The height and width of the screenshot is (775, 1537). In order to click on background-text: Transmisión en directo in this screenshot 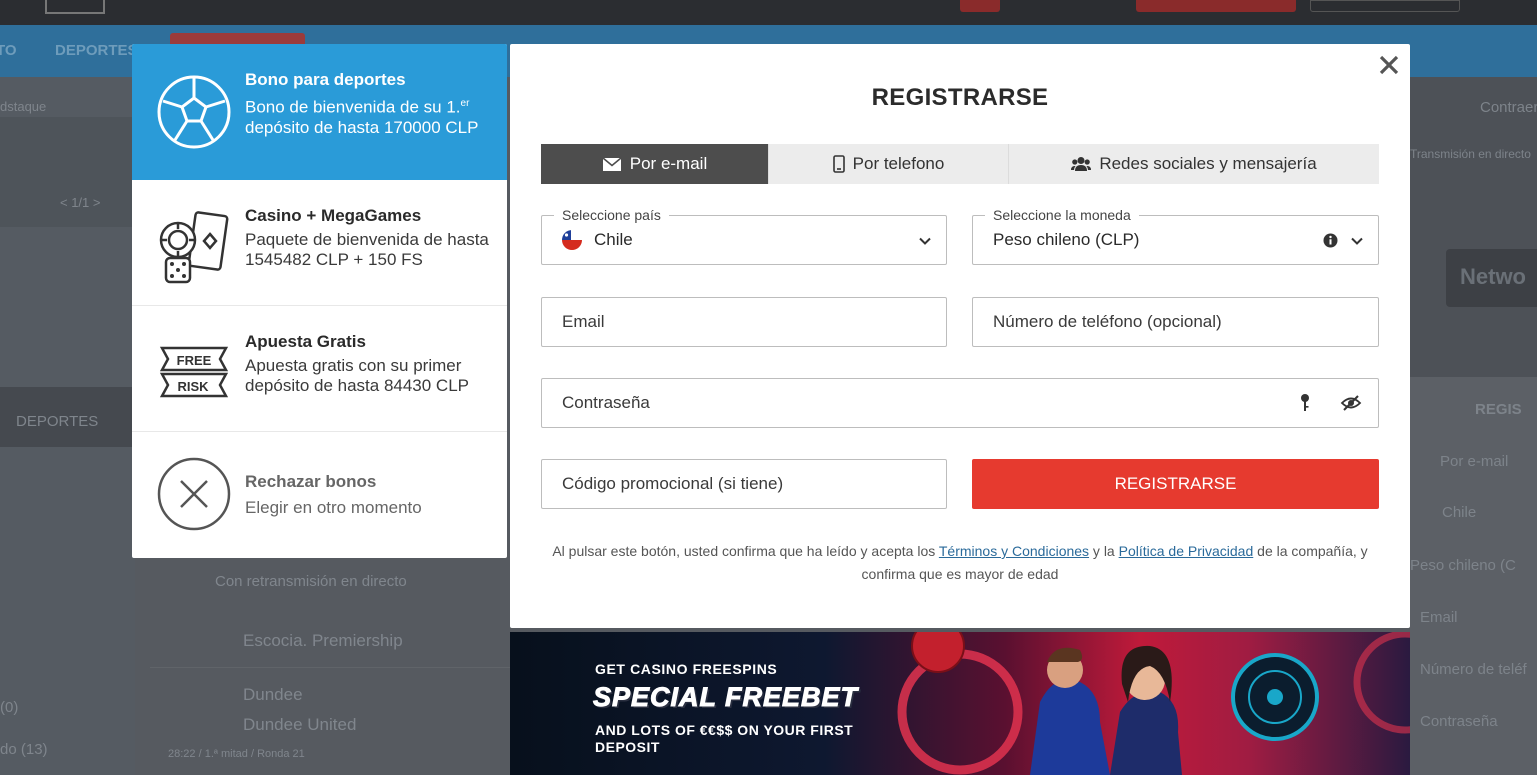, I will do `click(1470, 154)`.